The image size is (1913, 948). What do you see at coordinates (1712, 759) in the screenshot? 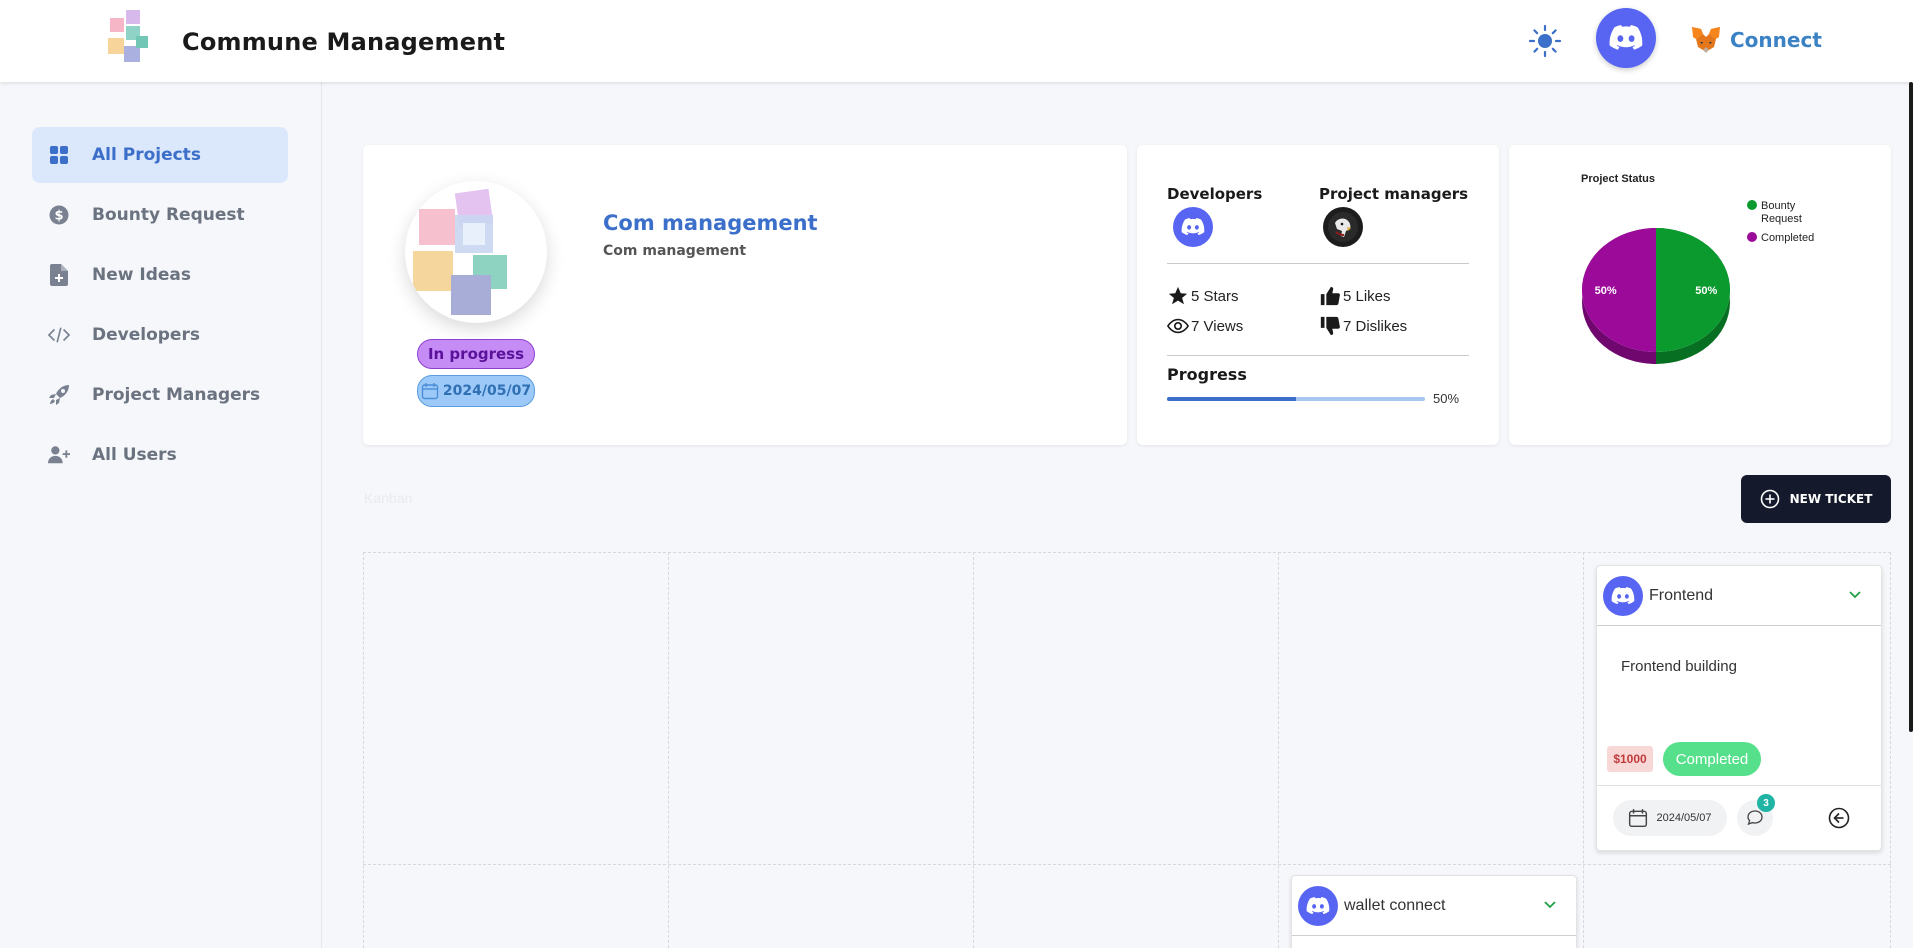
I see `ticket-status-badge: Completed` at bounding box center [1712, 759].